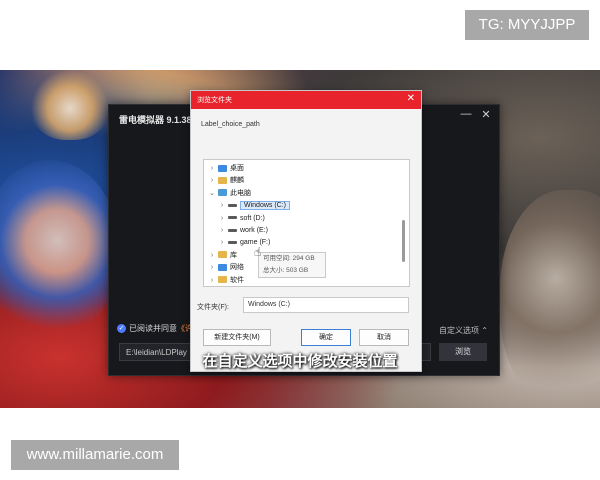  Describe the element at coordinates (240, 193) in the screenshot. I see `tree-item-label: 此电脑` at that location.